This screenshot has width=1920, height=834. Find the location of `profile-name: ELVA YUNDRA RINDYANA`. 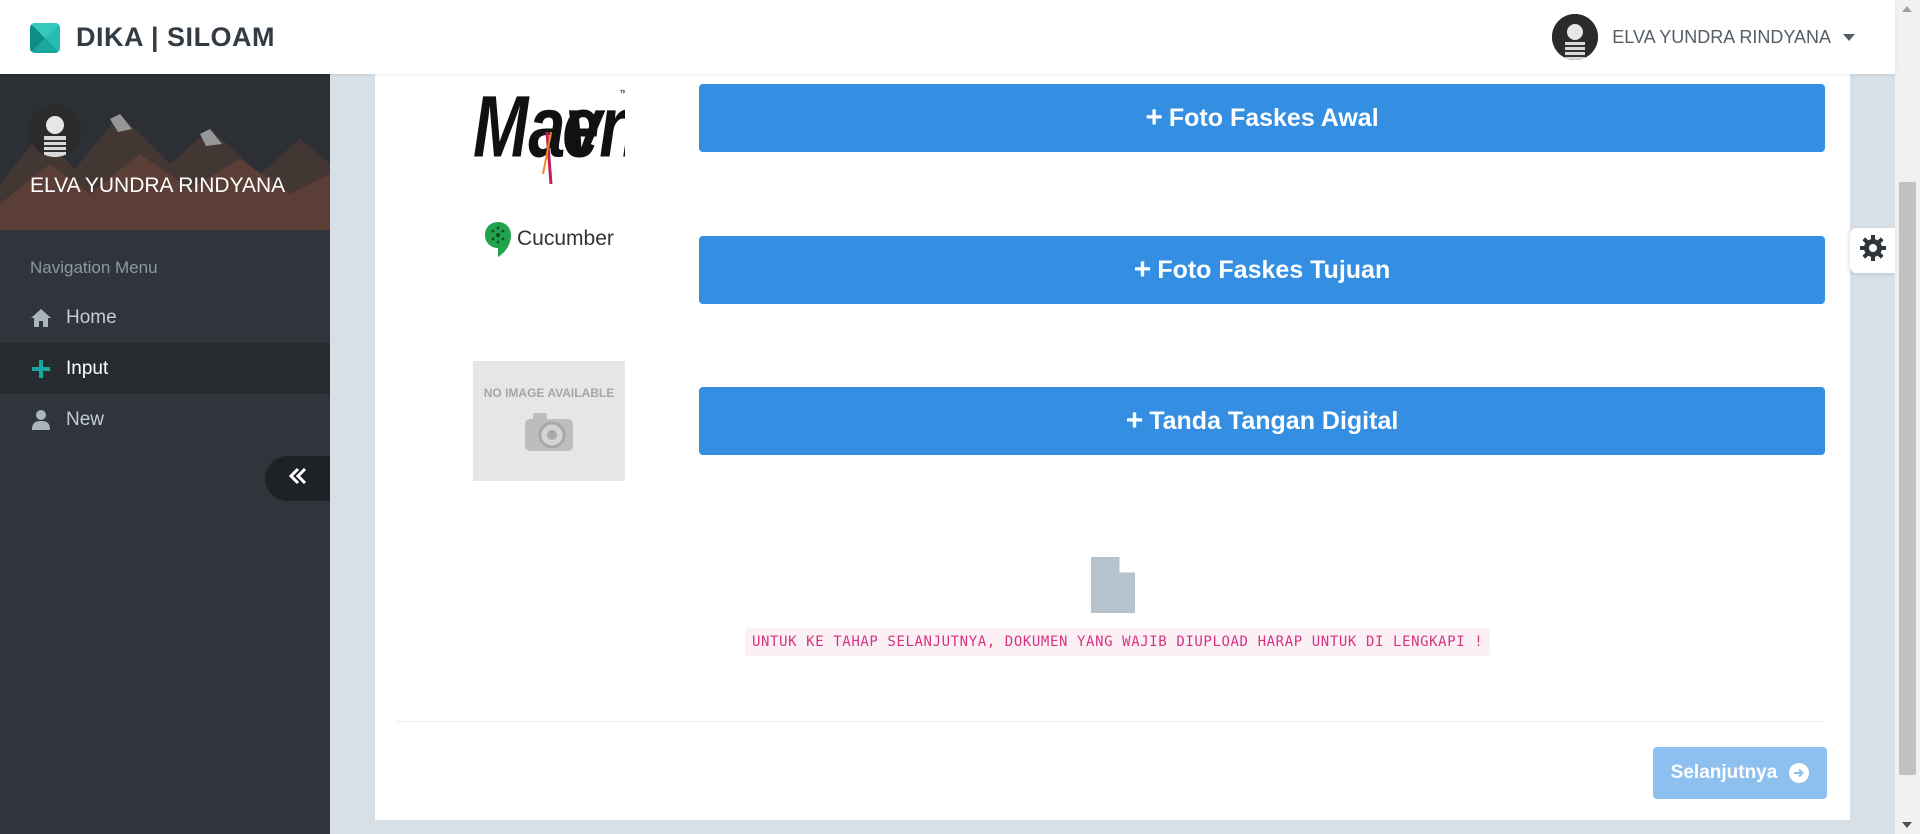

profile-name: ELVA YUNDRA RINDYANA is located at coordinates (158, 185).